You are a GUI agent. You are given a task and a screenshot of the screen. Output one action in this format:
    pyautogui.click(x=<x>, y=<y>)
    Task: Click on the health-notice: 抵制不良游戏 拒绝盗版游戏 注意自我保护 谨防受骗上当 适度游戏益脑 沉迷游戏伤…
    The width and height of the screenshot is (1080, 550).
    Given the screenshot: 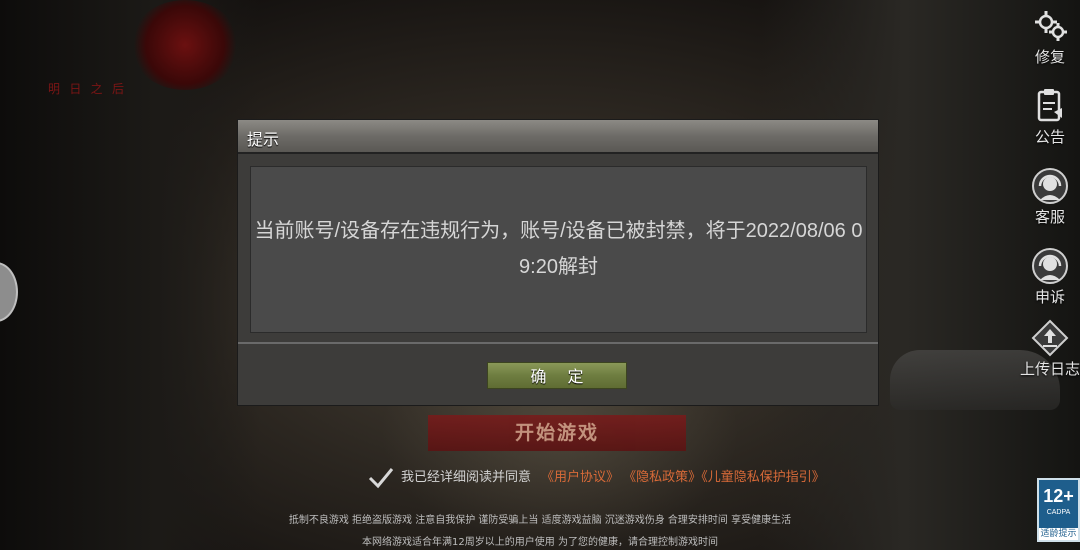 What is the action you would take?
    pyautogui.click(x=540, y=520)
    